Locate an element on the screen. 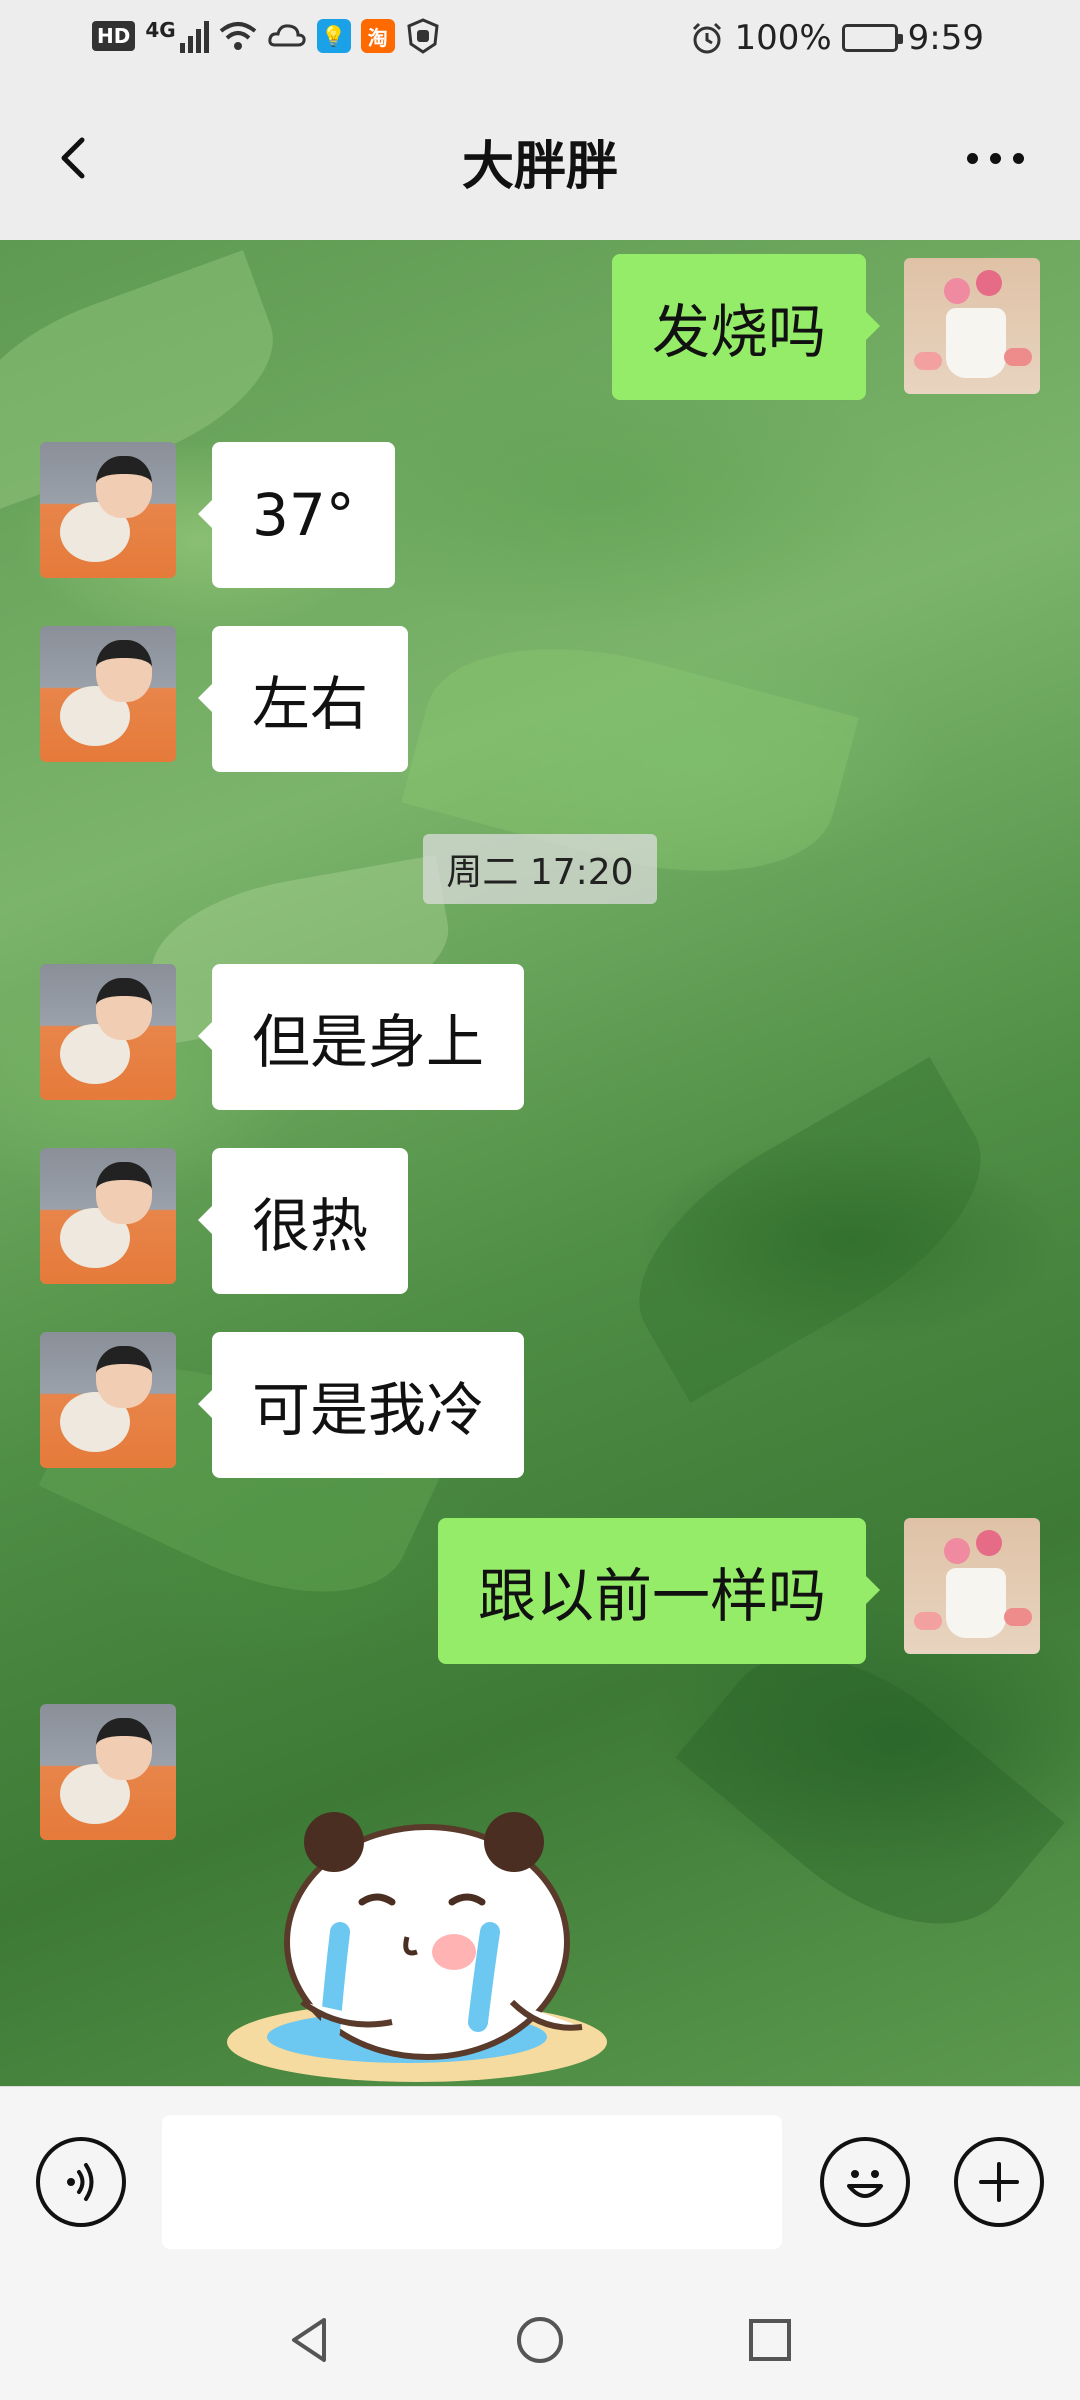 Image resolution: width=1080 pixels, height=2400 pixels. signal-icon is located at coordinates (194, 36).